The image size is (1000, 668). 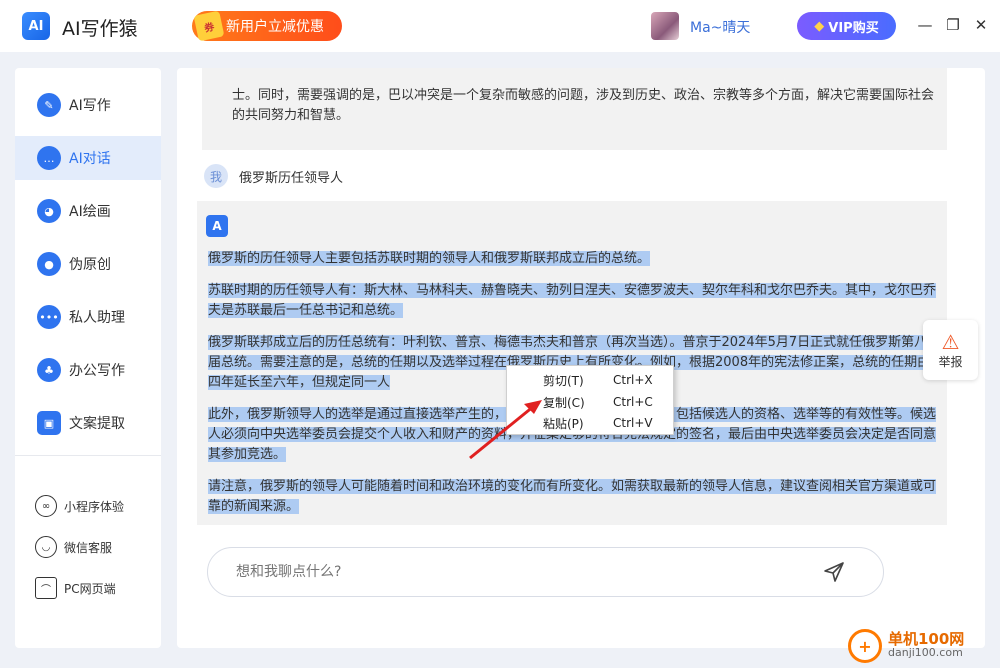 I want to click on pc-web-link: ⌒ PC网页端, so click(x=75, y=588).